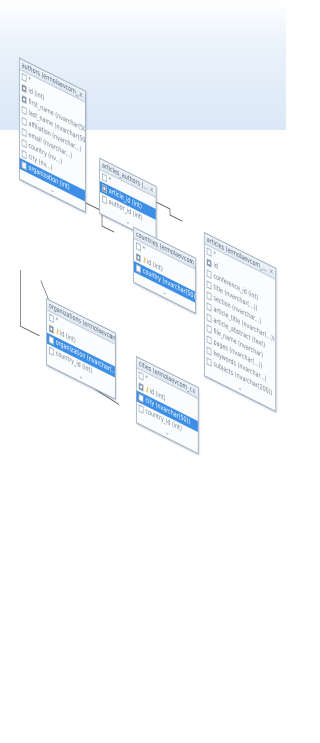 The height and width of the screenshot is (743, 320). I want to click on link-authors-organizations, so click(30, 303).